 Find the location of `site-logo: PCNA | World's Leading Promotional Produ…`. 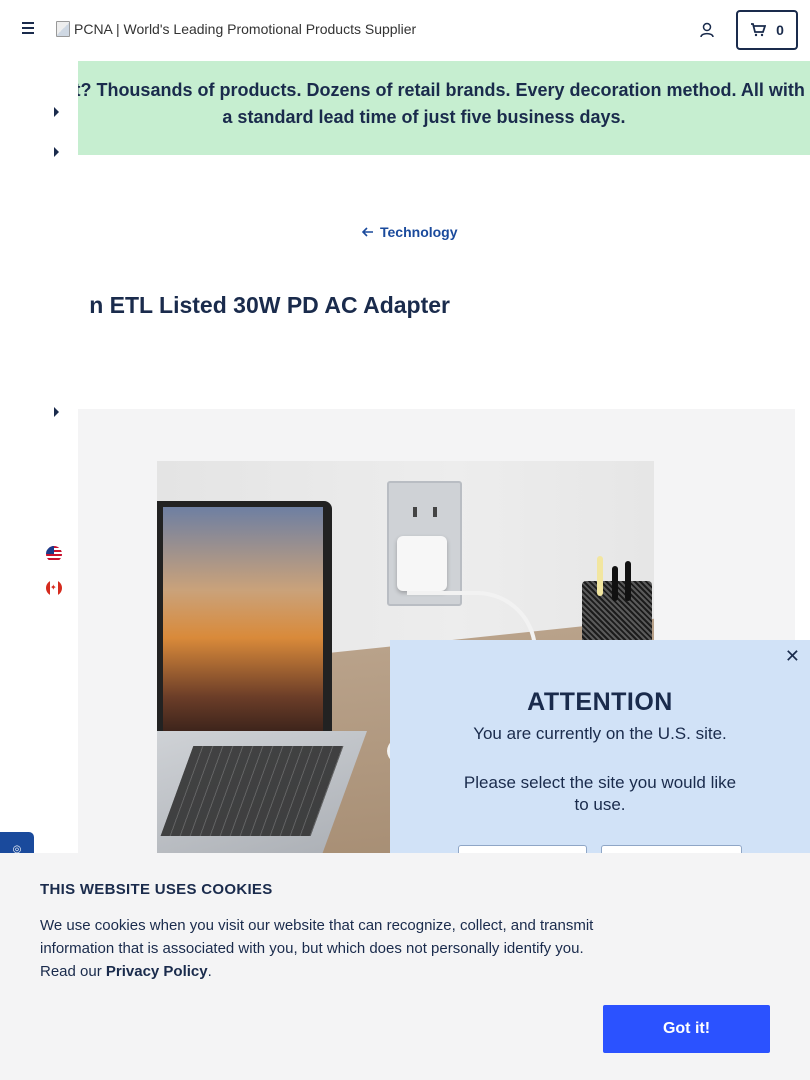

site-logo: PCNA | World's Leading Promotional Produ… is located at coordinates (236, 29).